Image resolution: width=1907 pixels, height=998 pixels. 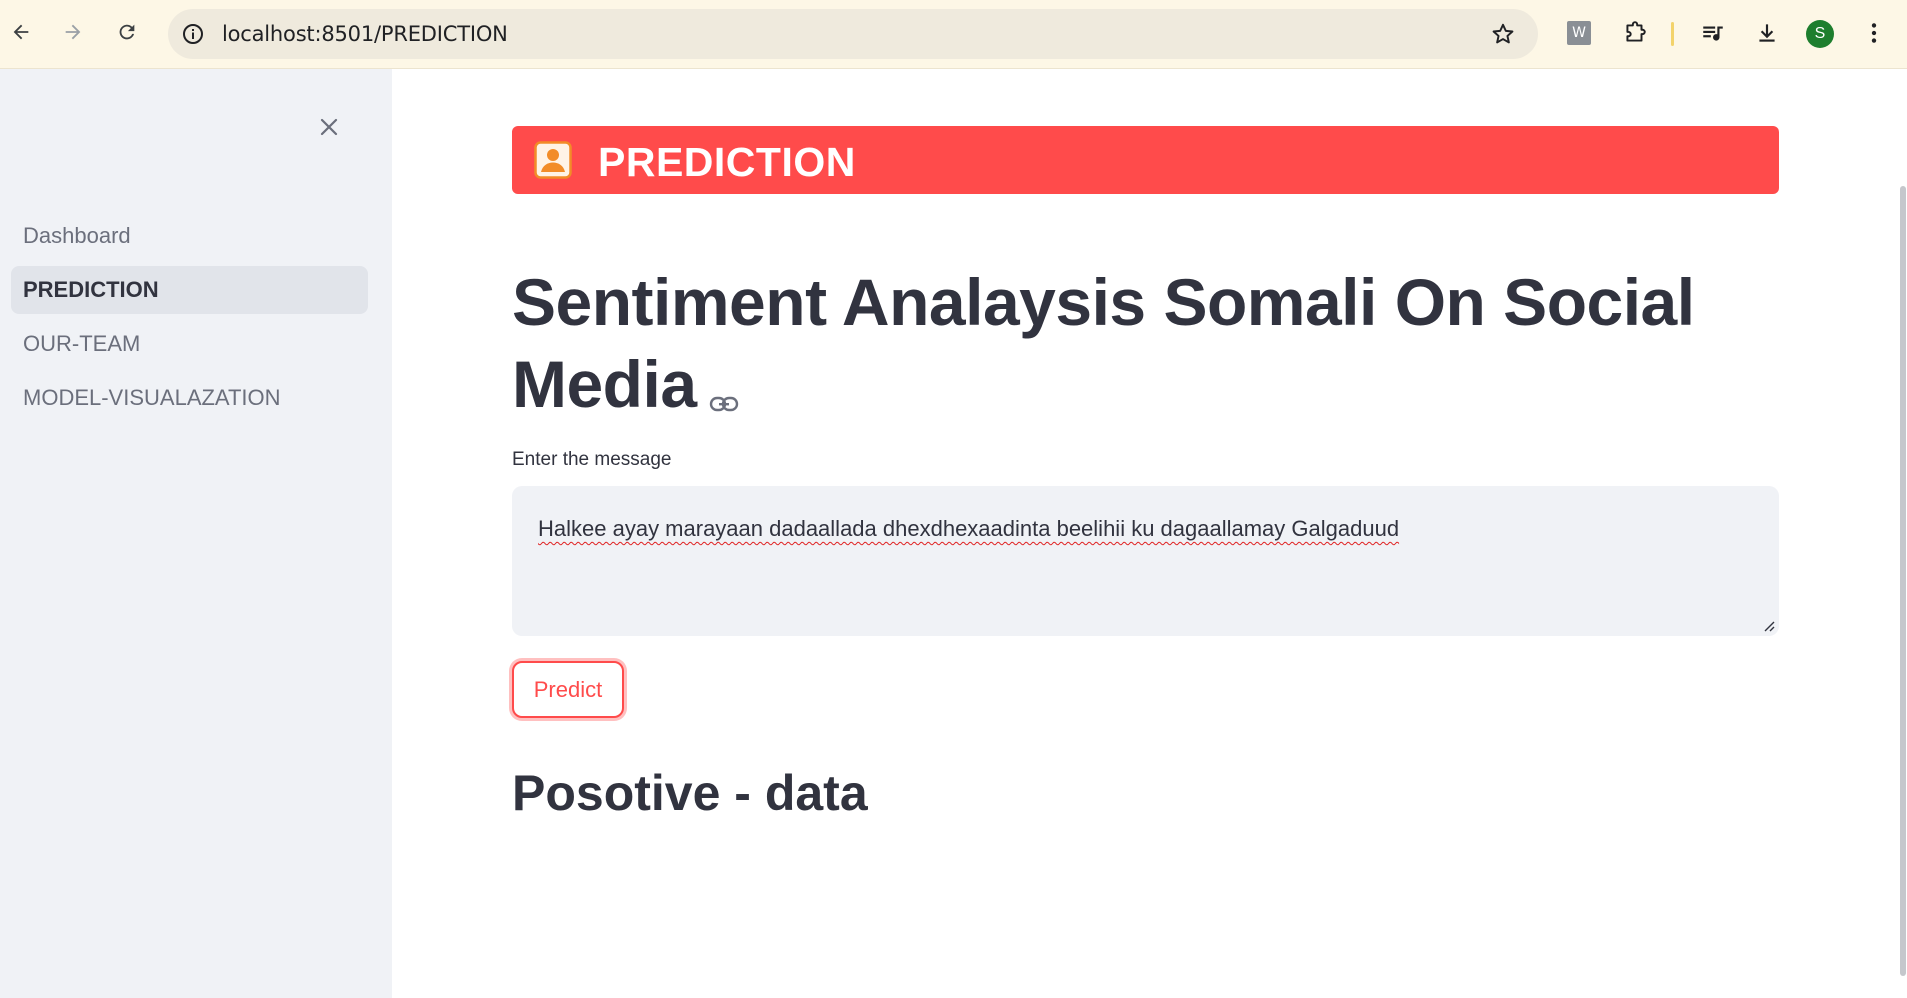 I want to click on sidebar-item-model-visualazation: MODEL-VISUALAZATION, so click(x=189, y=398).